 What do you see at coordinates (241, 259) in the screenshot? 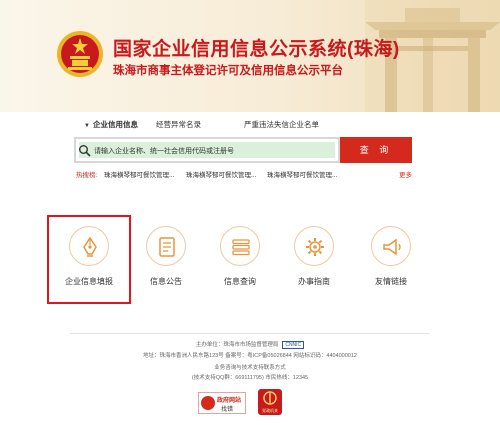
I see `service-info-query: 信息查询` at bounding box center [241, 259].